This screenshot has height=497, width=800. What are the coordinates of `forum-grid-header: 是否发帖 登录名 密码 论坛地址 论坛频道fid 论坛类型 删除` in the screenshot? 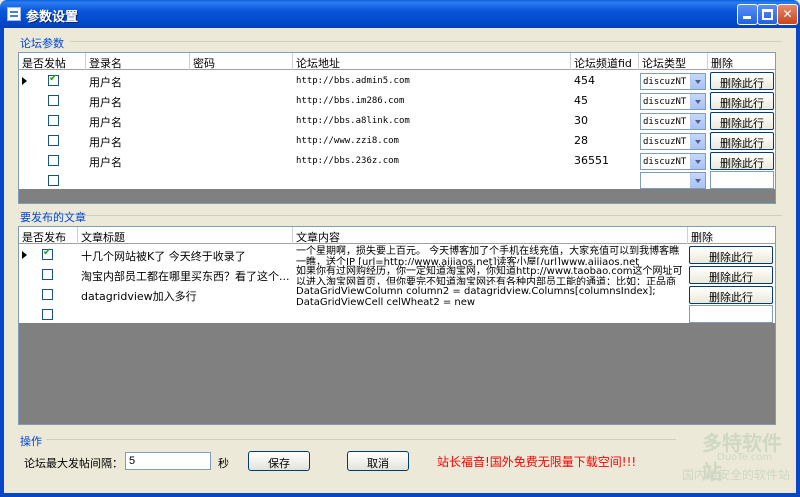 It's located at (397, 61).